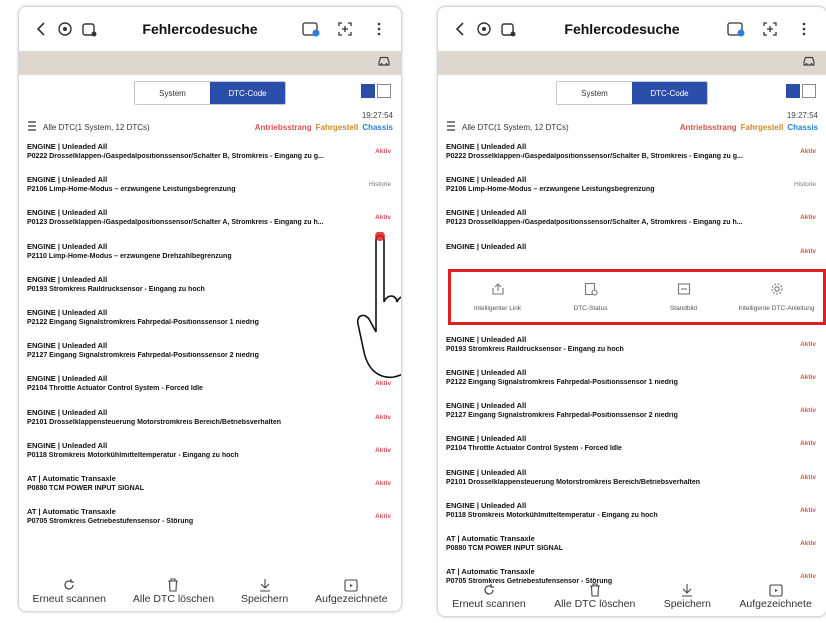 The width and height of the screenshot is (826, 623). What do you see at coordinates (590, 308) in the screenshot?
I see `menu-item-label: DTC-Status` at bounding box center [590, 308].